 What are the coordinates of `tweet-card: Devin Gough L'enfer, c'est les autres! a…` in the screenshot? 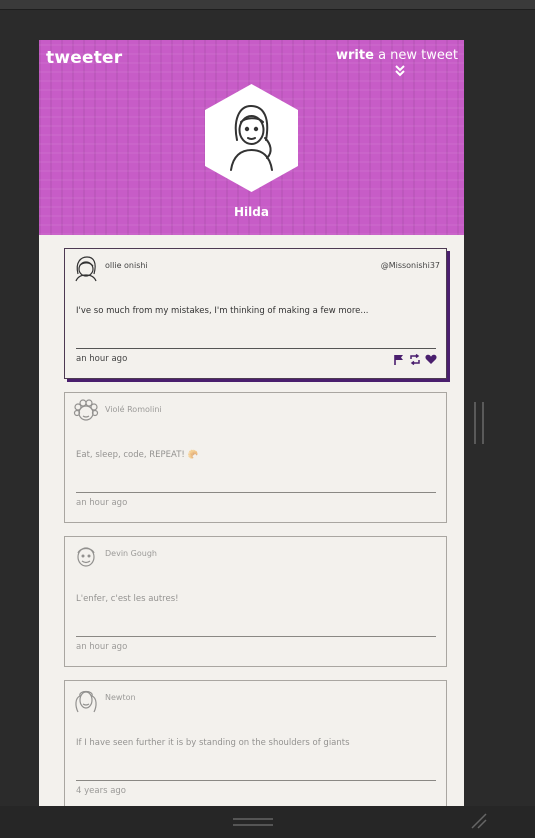 It's located at (255, 601).